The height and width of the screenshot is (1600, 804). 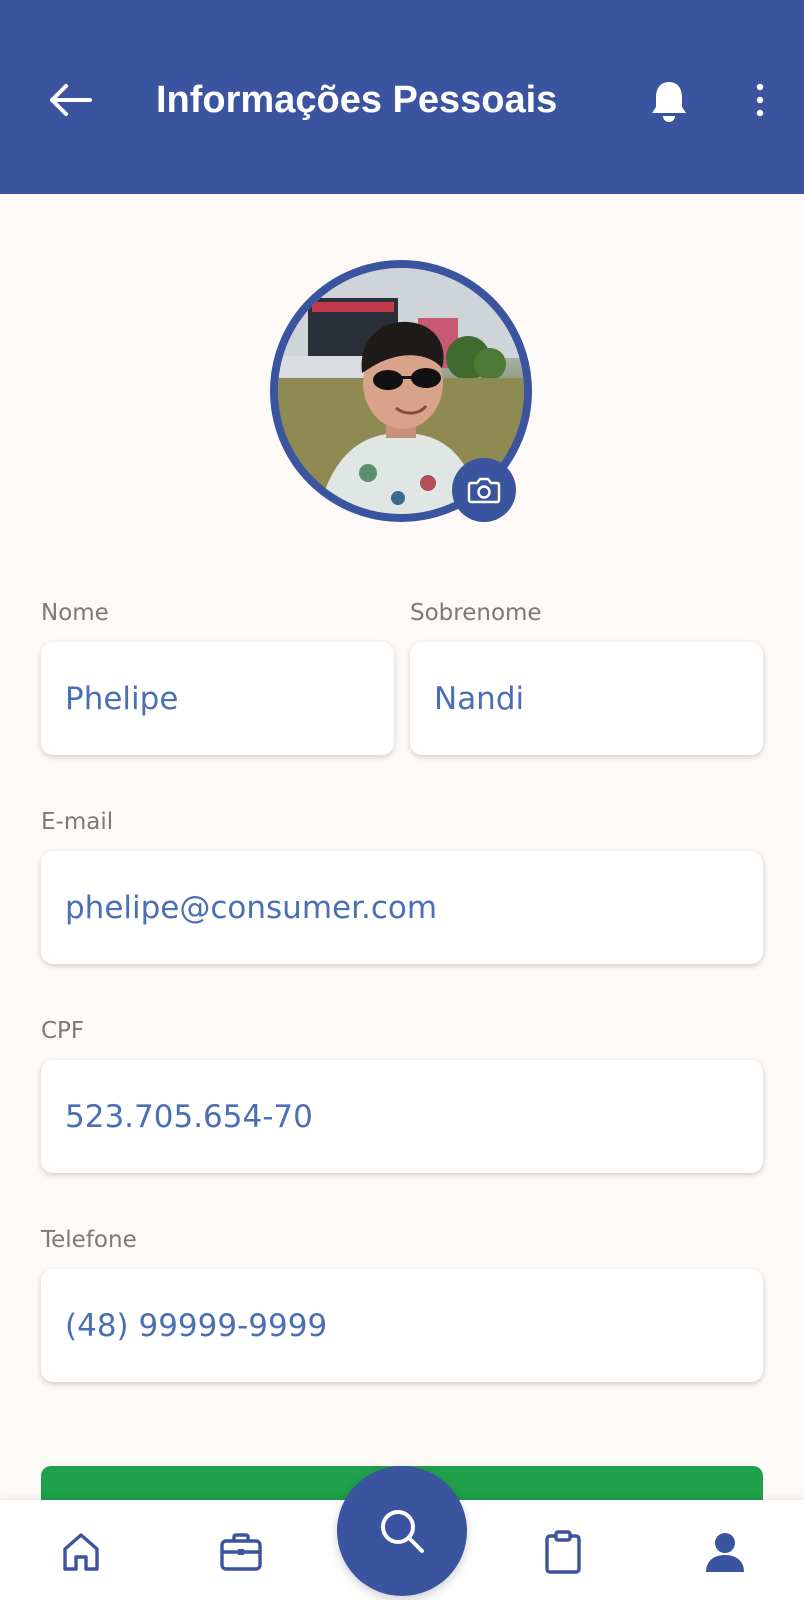 I want to click on first-name-field-box, so click(x=217, y=698).